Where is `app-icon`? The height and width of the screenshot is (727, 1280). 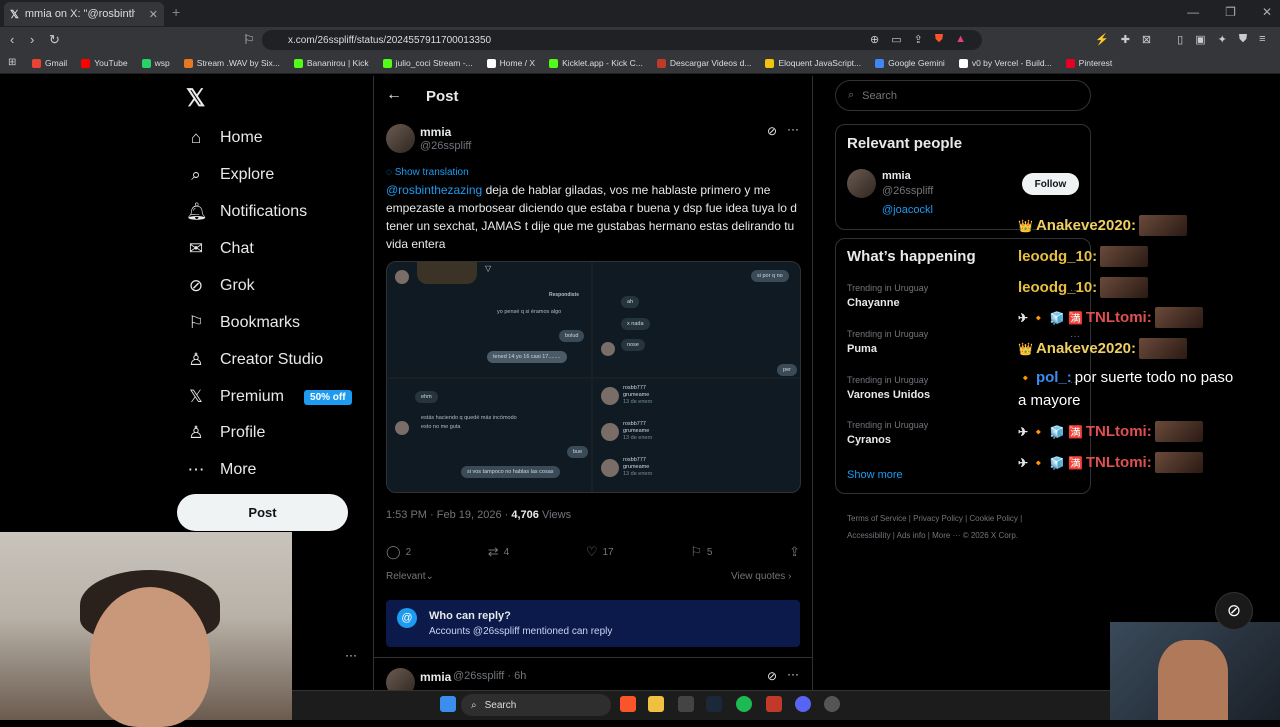
app-icon is located at coordinates (774, 704).